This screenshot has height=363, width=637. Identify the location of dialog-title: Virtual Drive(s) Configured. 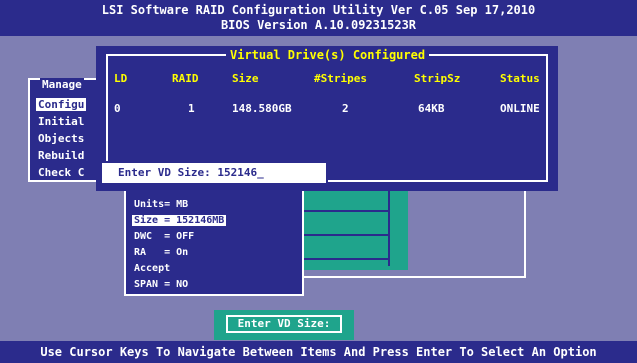
(328, 55).